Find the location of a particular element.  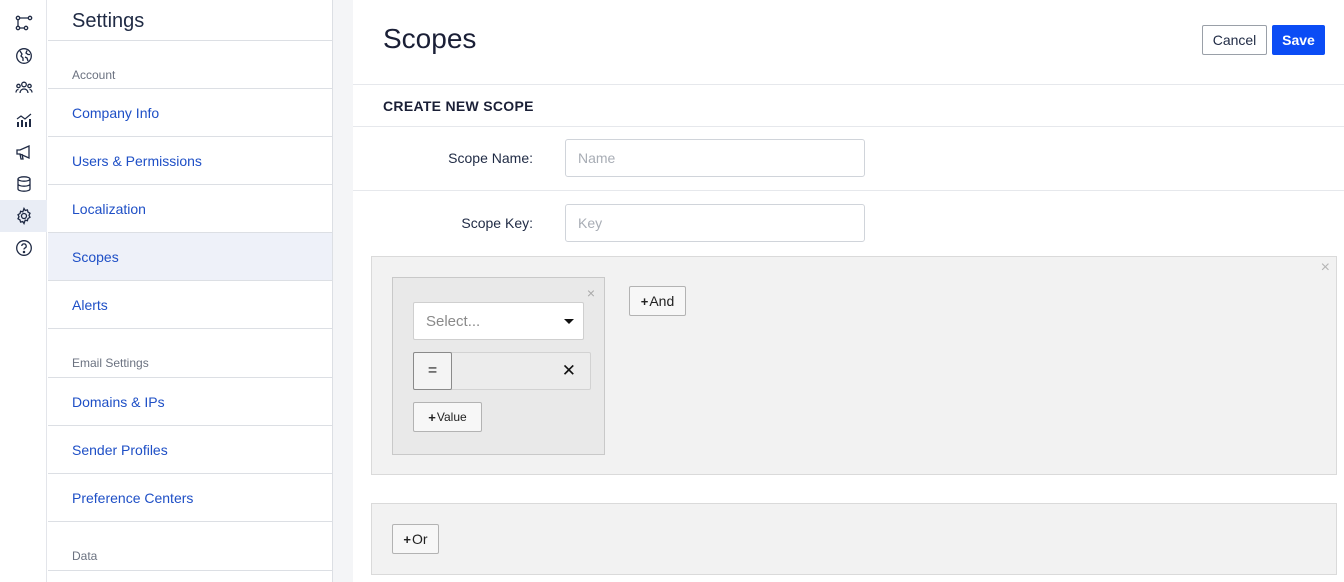

megaphone-icon is located at coordinates (22, 152).